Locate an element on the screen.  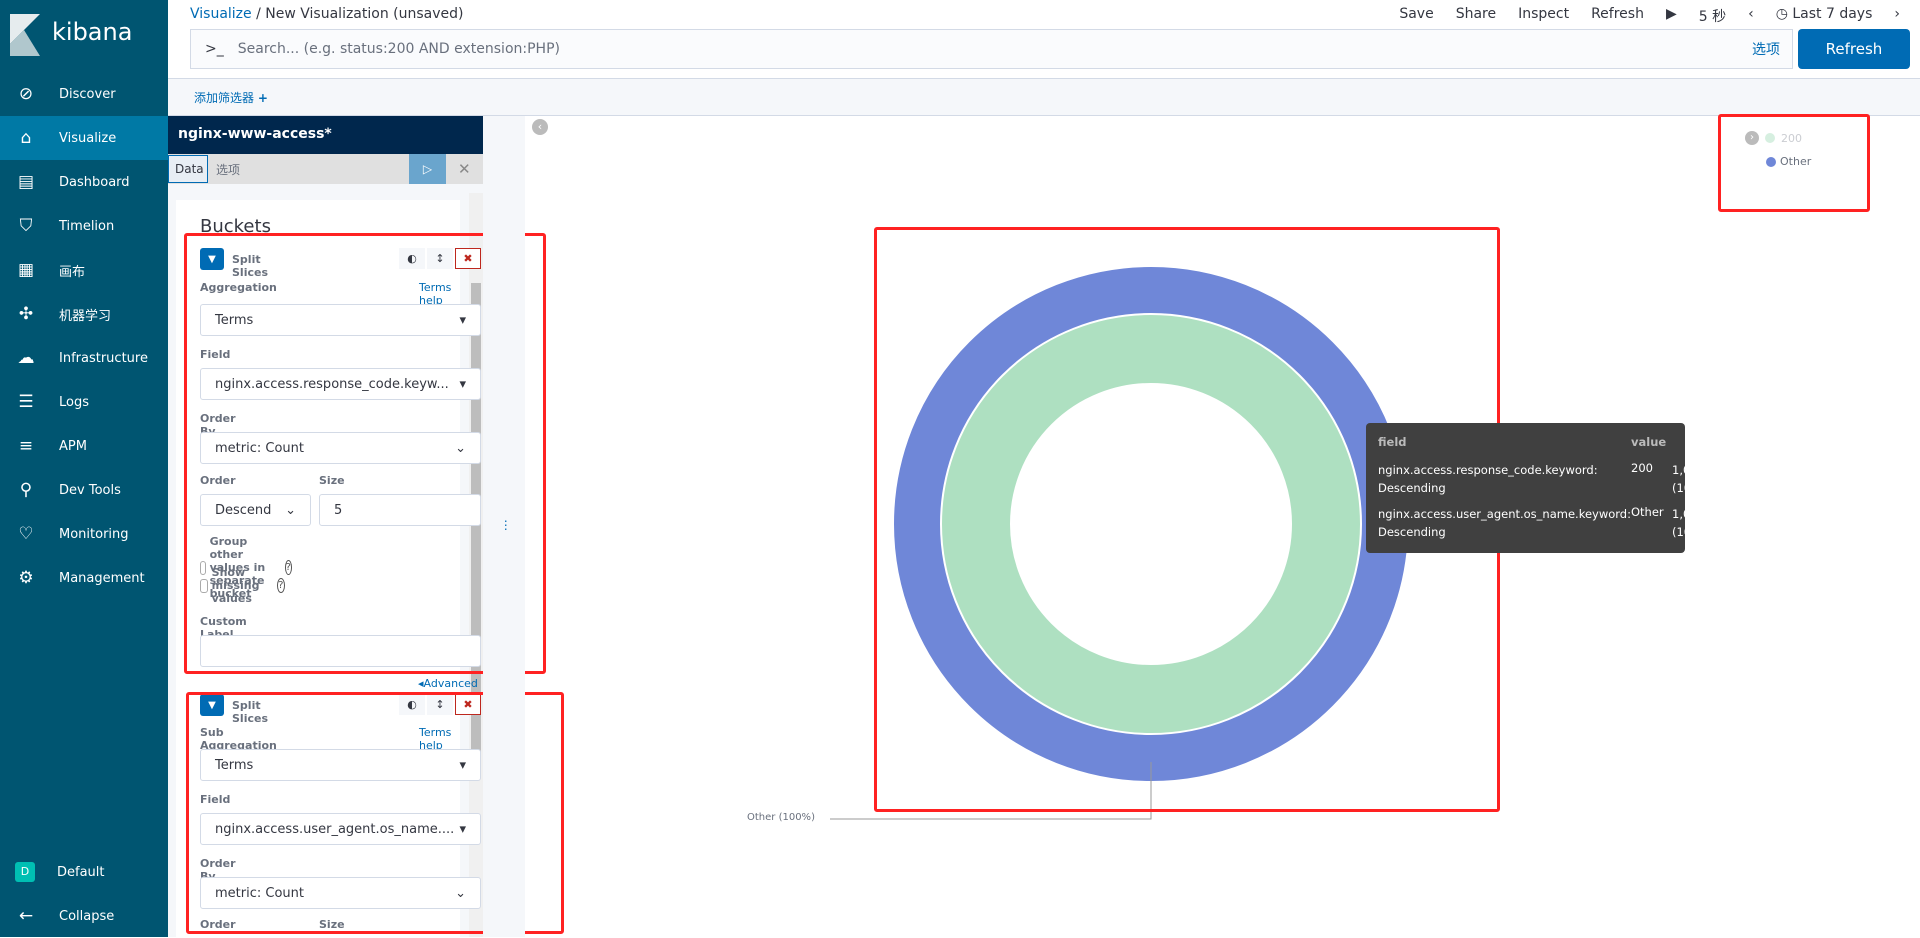
sidebar-item-label: Dashboard is located at coordinates (94, 182).